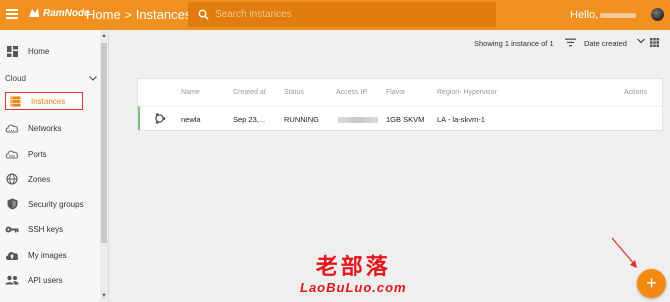 The image size is (670, 302). I want to click on sidebar-item-home: Home, so click(50, 51).